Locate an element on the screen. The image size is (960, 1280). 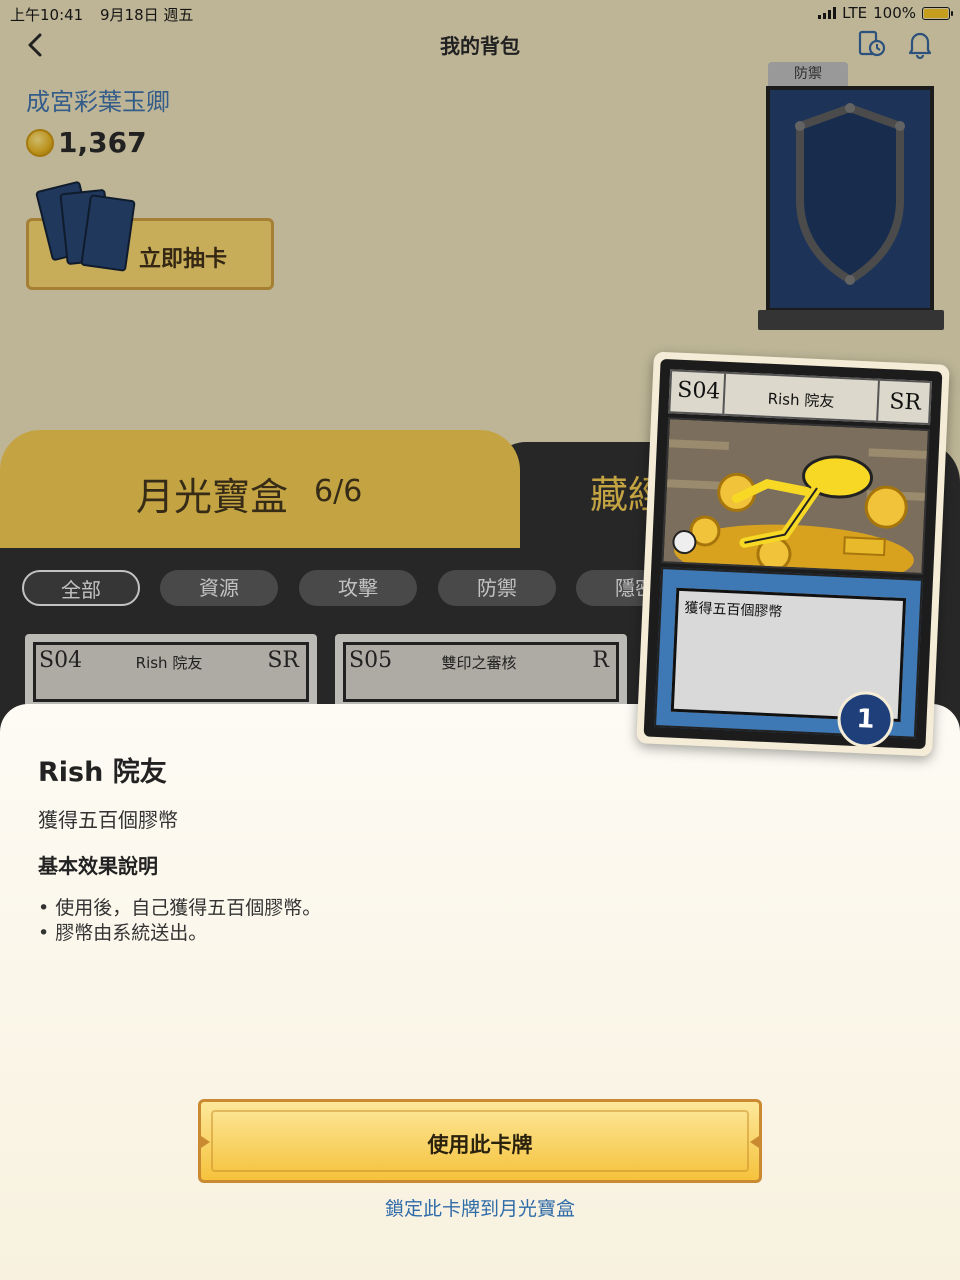
card-preview-header: S04 Rish 院友 SR is located at coordinates (800, 397).